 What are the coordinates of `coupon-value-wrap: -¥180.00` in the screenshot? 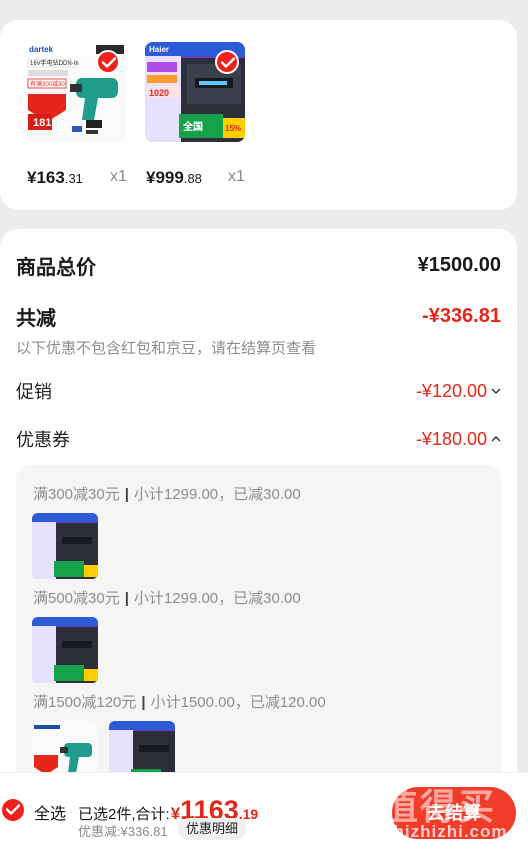 It's located at (458, 439).